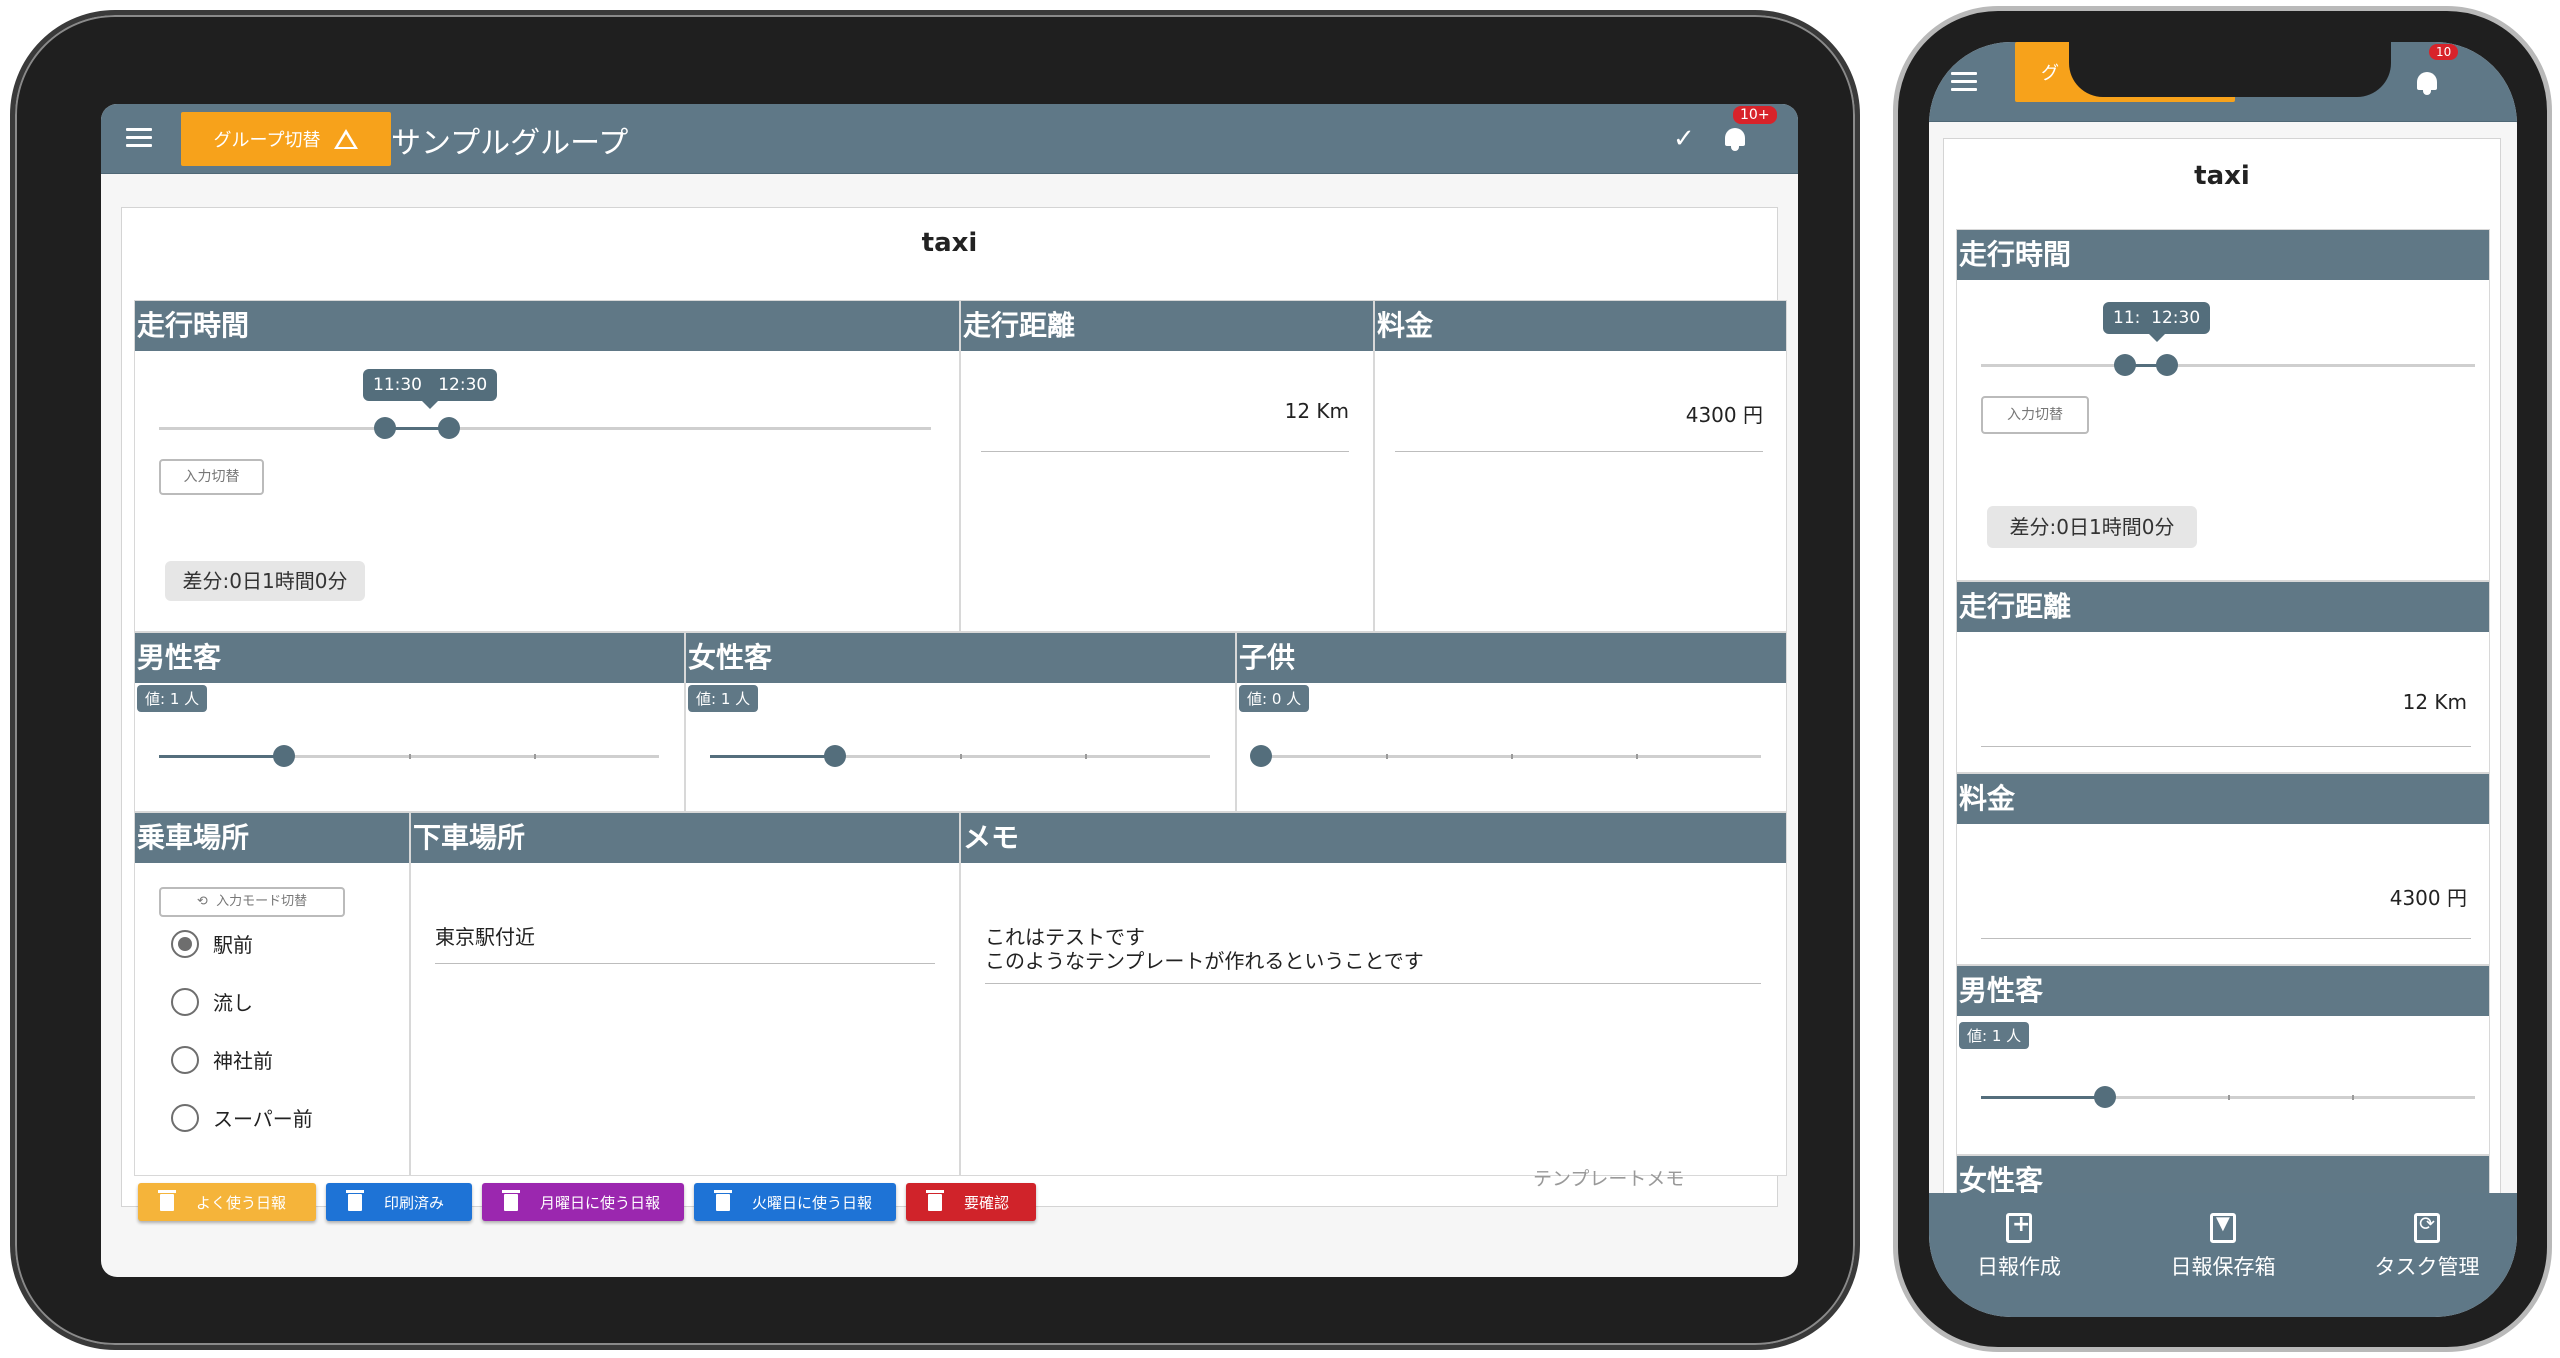 This screenshot has height=1358, width=2560. I want to click on nav-task-management: ⟳ タスク管理, so click(2427, 1247).